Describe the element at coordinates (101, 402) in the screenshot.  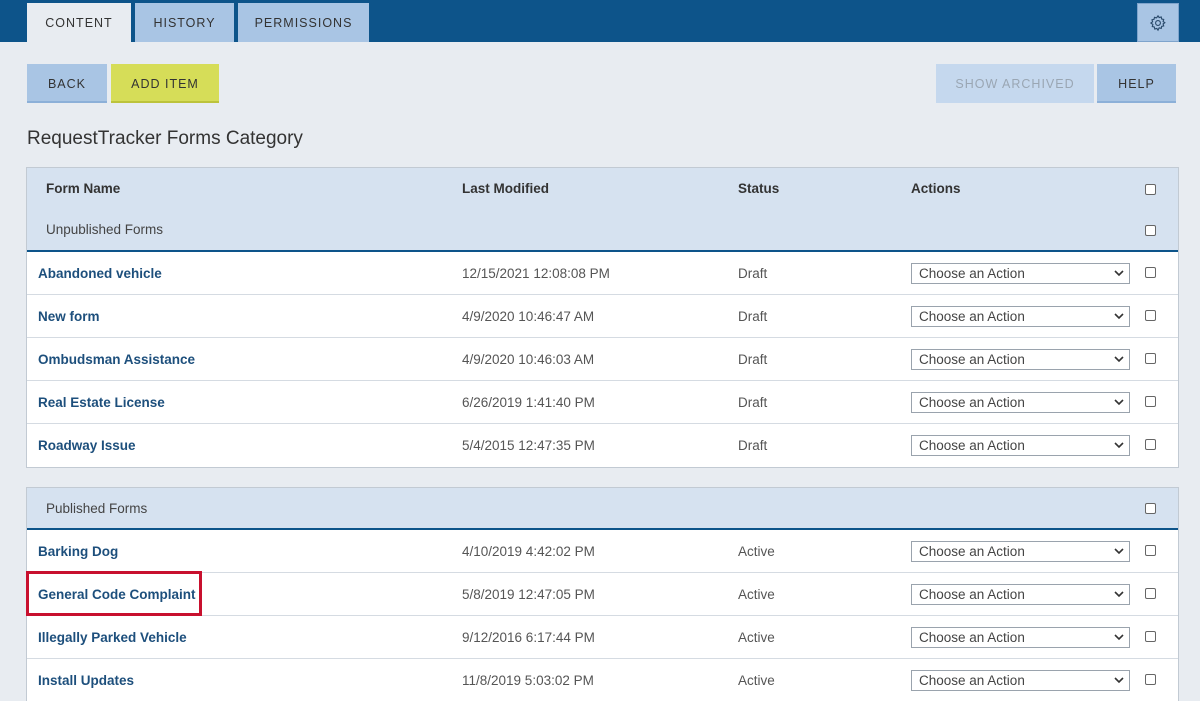
I see `form-link: Real Estate License` at that location.